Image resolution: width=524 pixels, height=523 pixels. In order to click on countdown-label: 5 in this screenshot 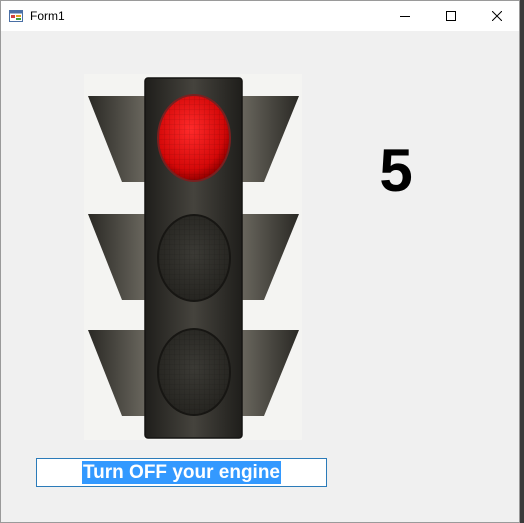, I will do `click(396, 170)`.